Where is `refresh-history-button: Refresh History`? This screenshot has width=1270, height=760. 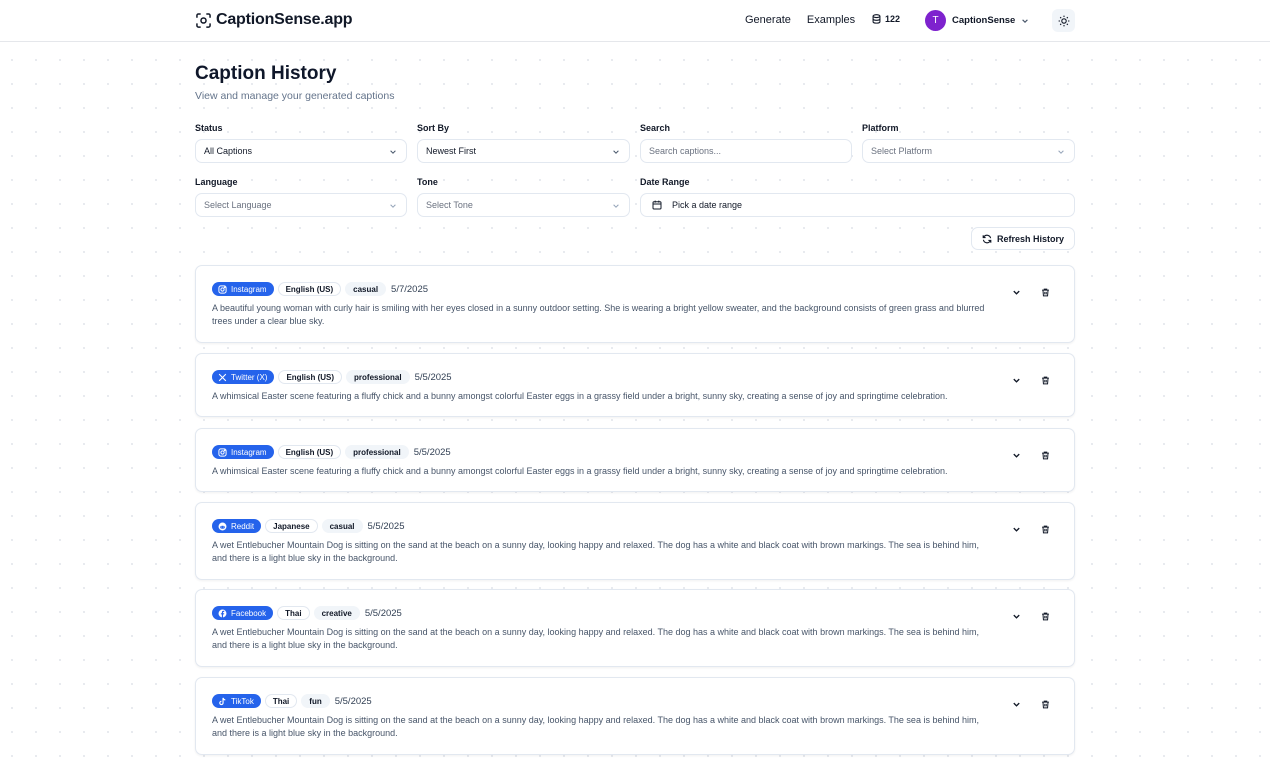
refresh-history-button: Refresh History is located at coordinates (1023, 238).